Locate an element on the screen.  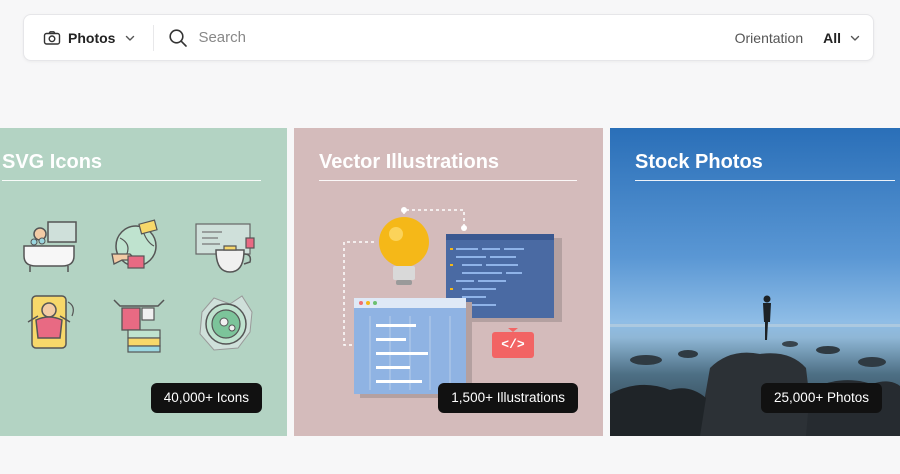
teapot-icon is located at coordinates (225, 248).